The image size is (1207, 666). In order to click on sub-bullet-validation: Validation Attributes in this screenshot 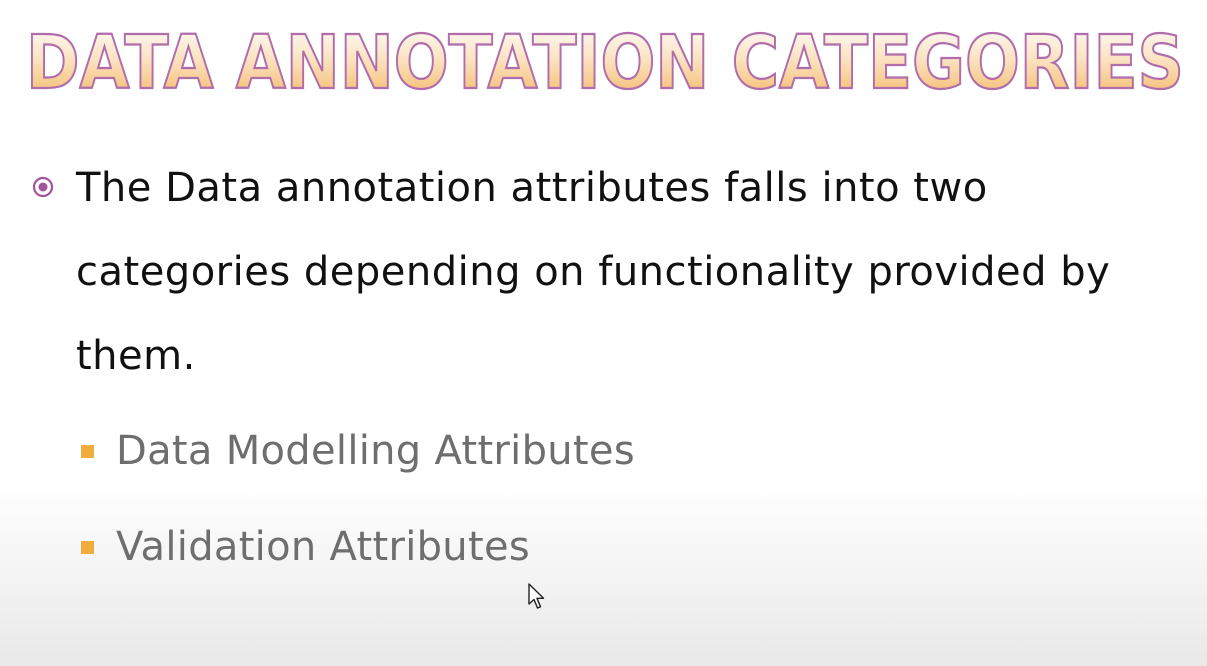, I will do `click(323, 547)`.